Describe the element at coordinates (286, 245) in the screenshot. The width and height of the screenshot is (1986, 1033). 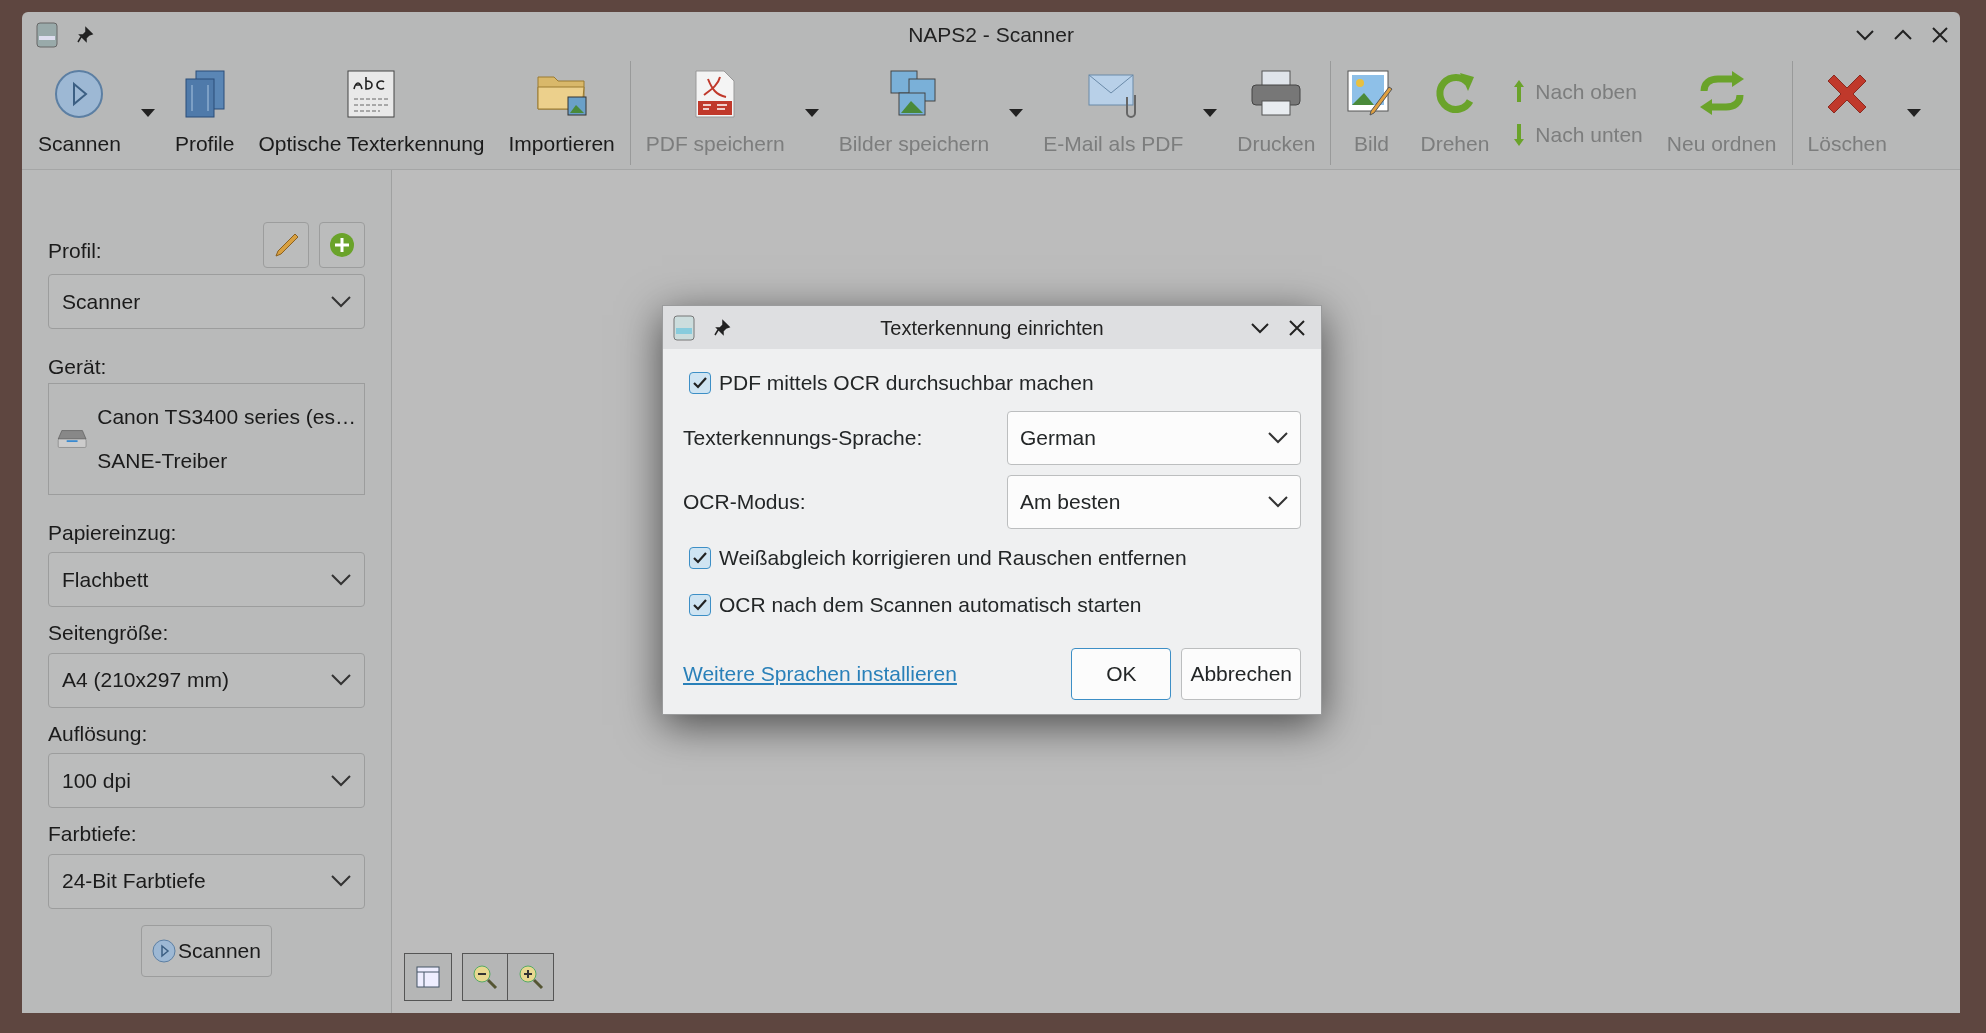
I see `pencil-icon` at that location.